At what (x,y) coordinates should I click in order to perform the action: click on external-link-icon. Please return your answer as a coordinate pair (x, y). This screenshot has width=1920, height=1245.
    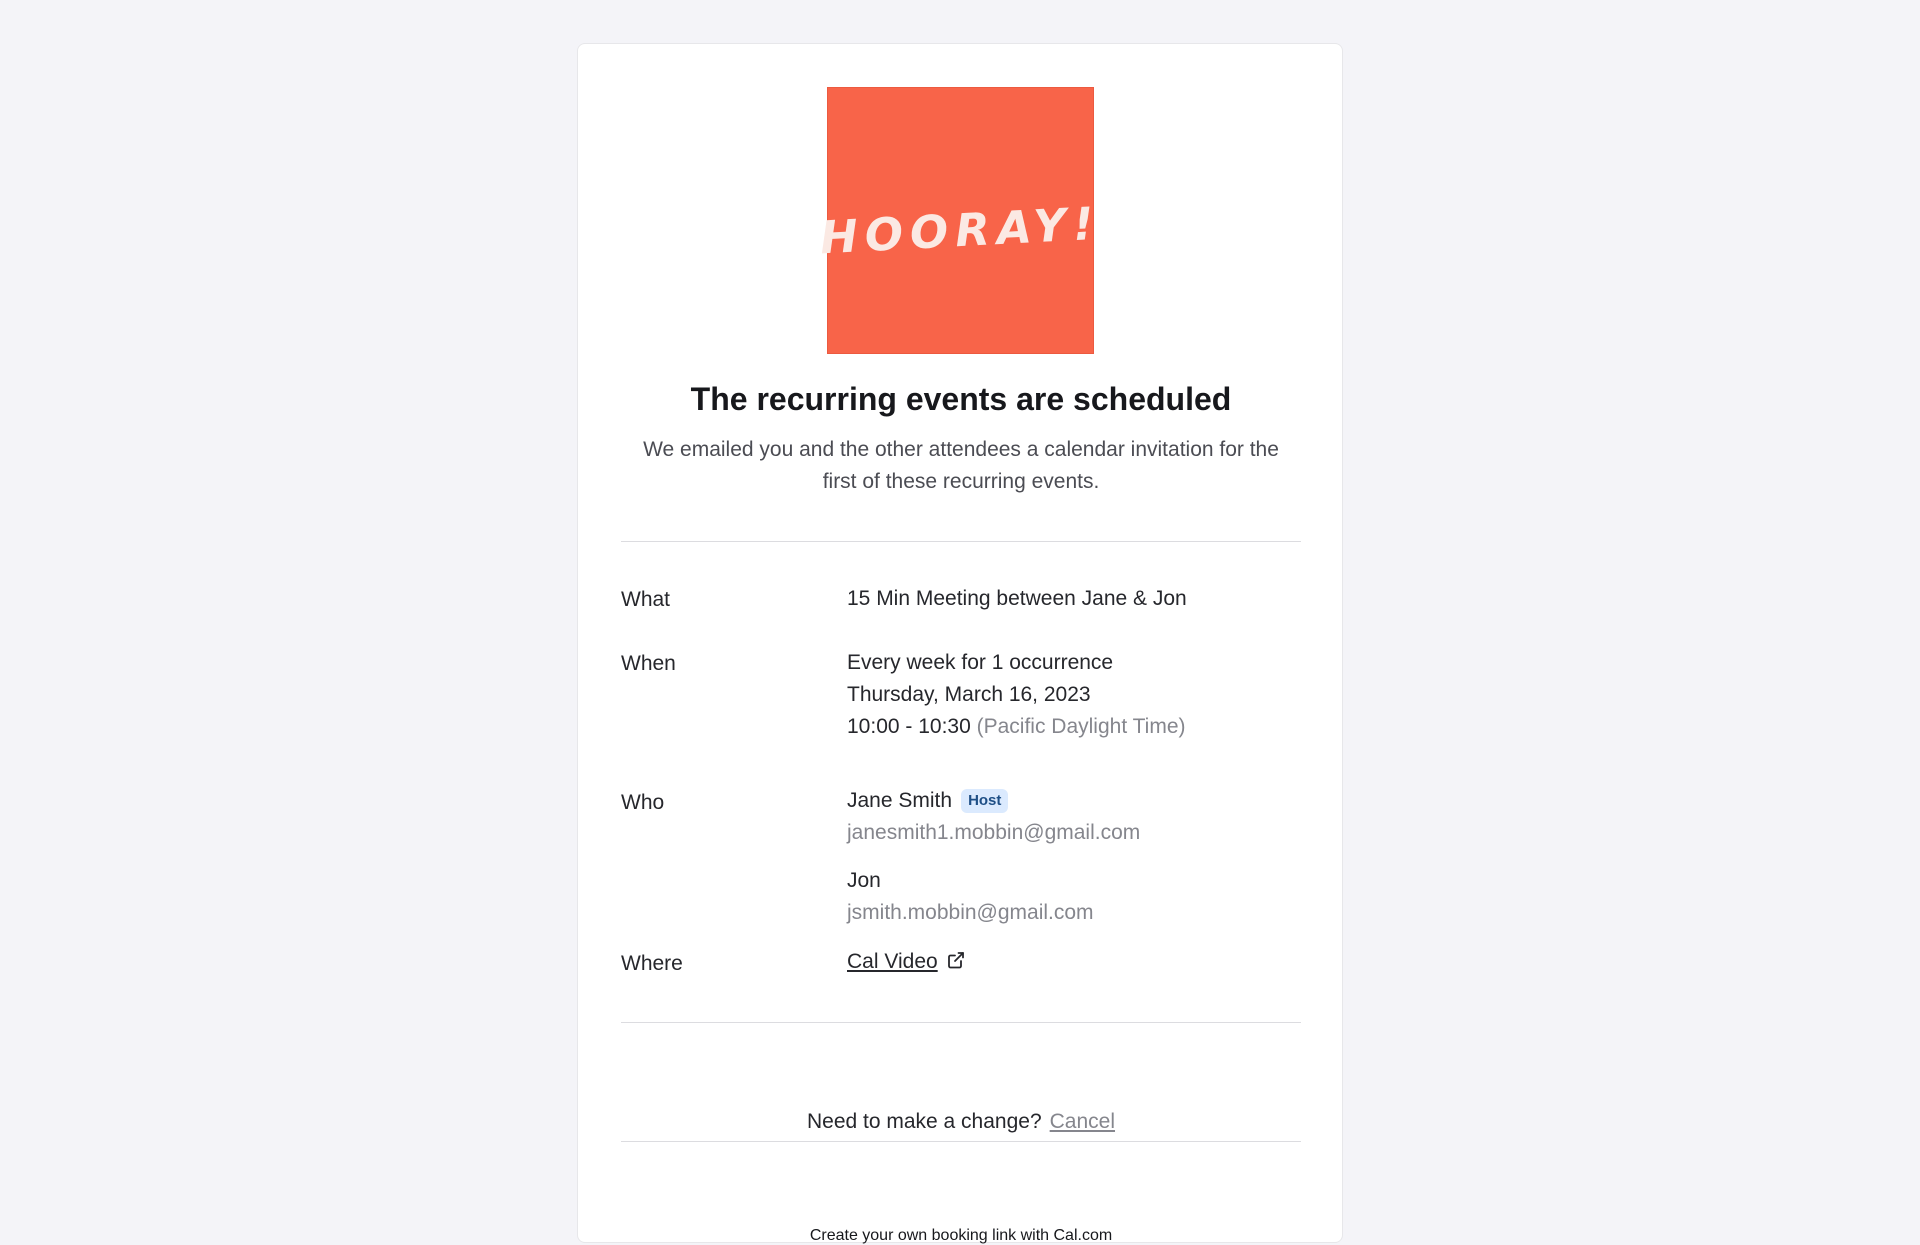
    Looking at the image, I should click on (956, 964).